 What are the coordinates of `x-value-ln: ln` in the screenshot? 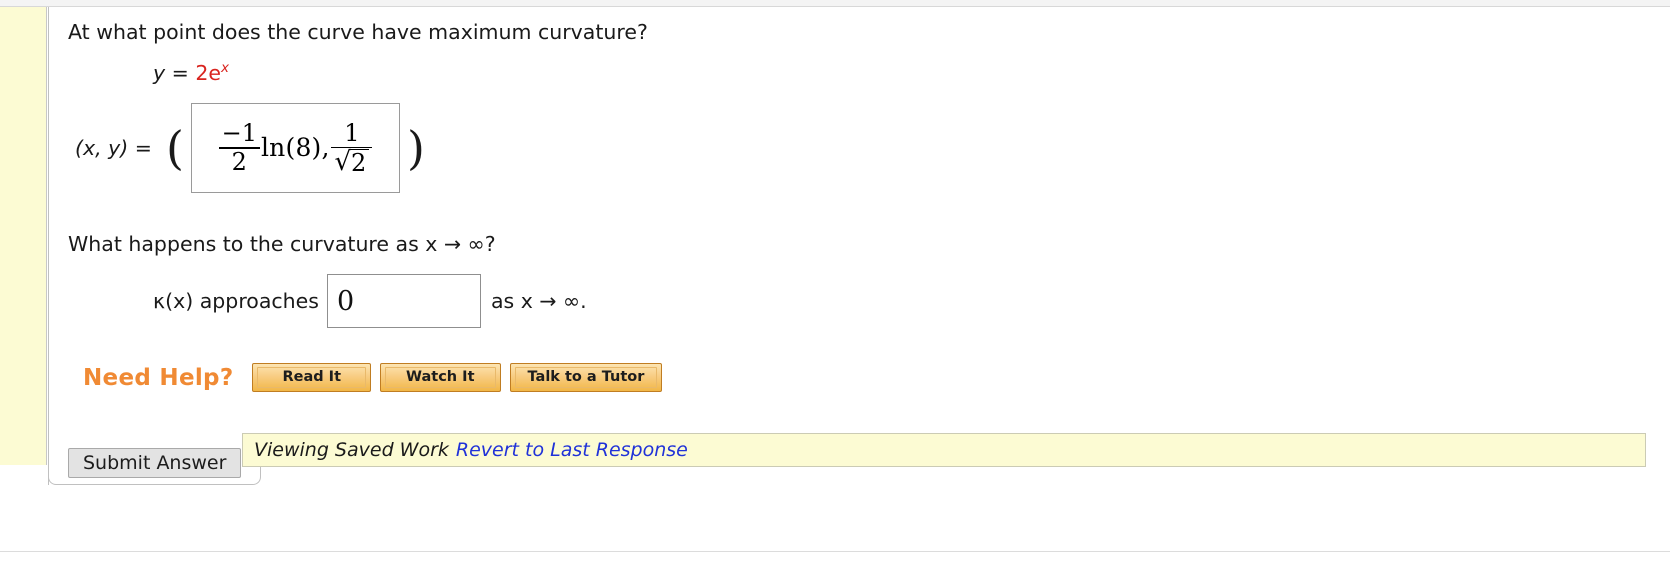 It's located at (273, 148).